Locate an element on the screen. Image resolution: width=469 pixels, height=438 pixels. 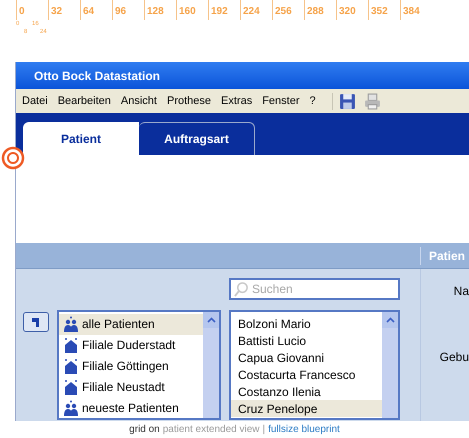
list-item-label: alle Patienten is located at coordinates (118, 325).